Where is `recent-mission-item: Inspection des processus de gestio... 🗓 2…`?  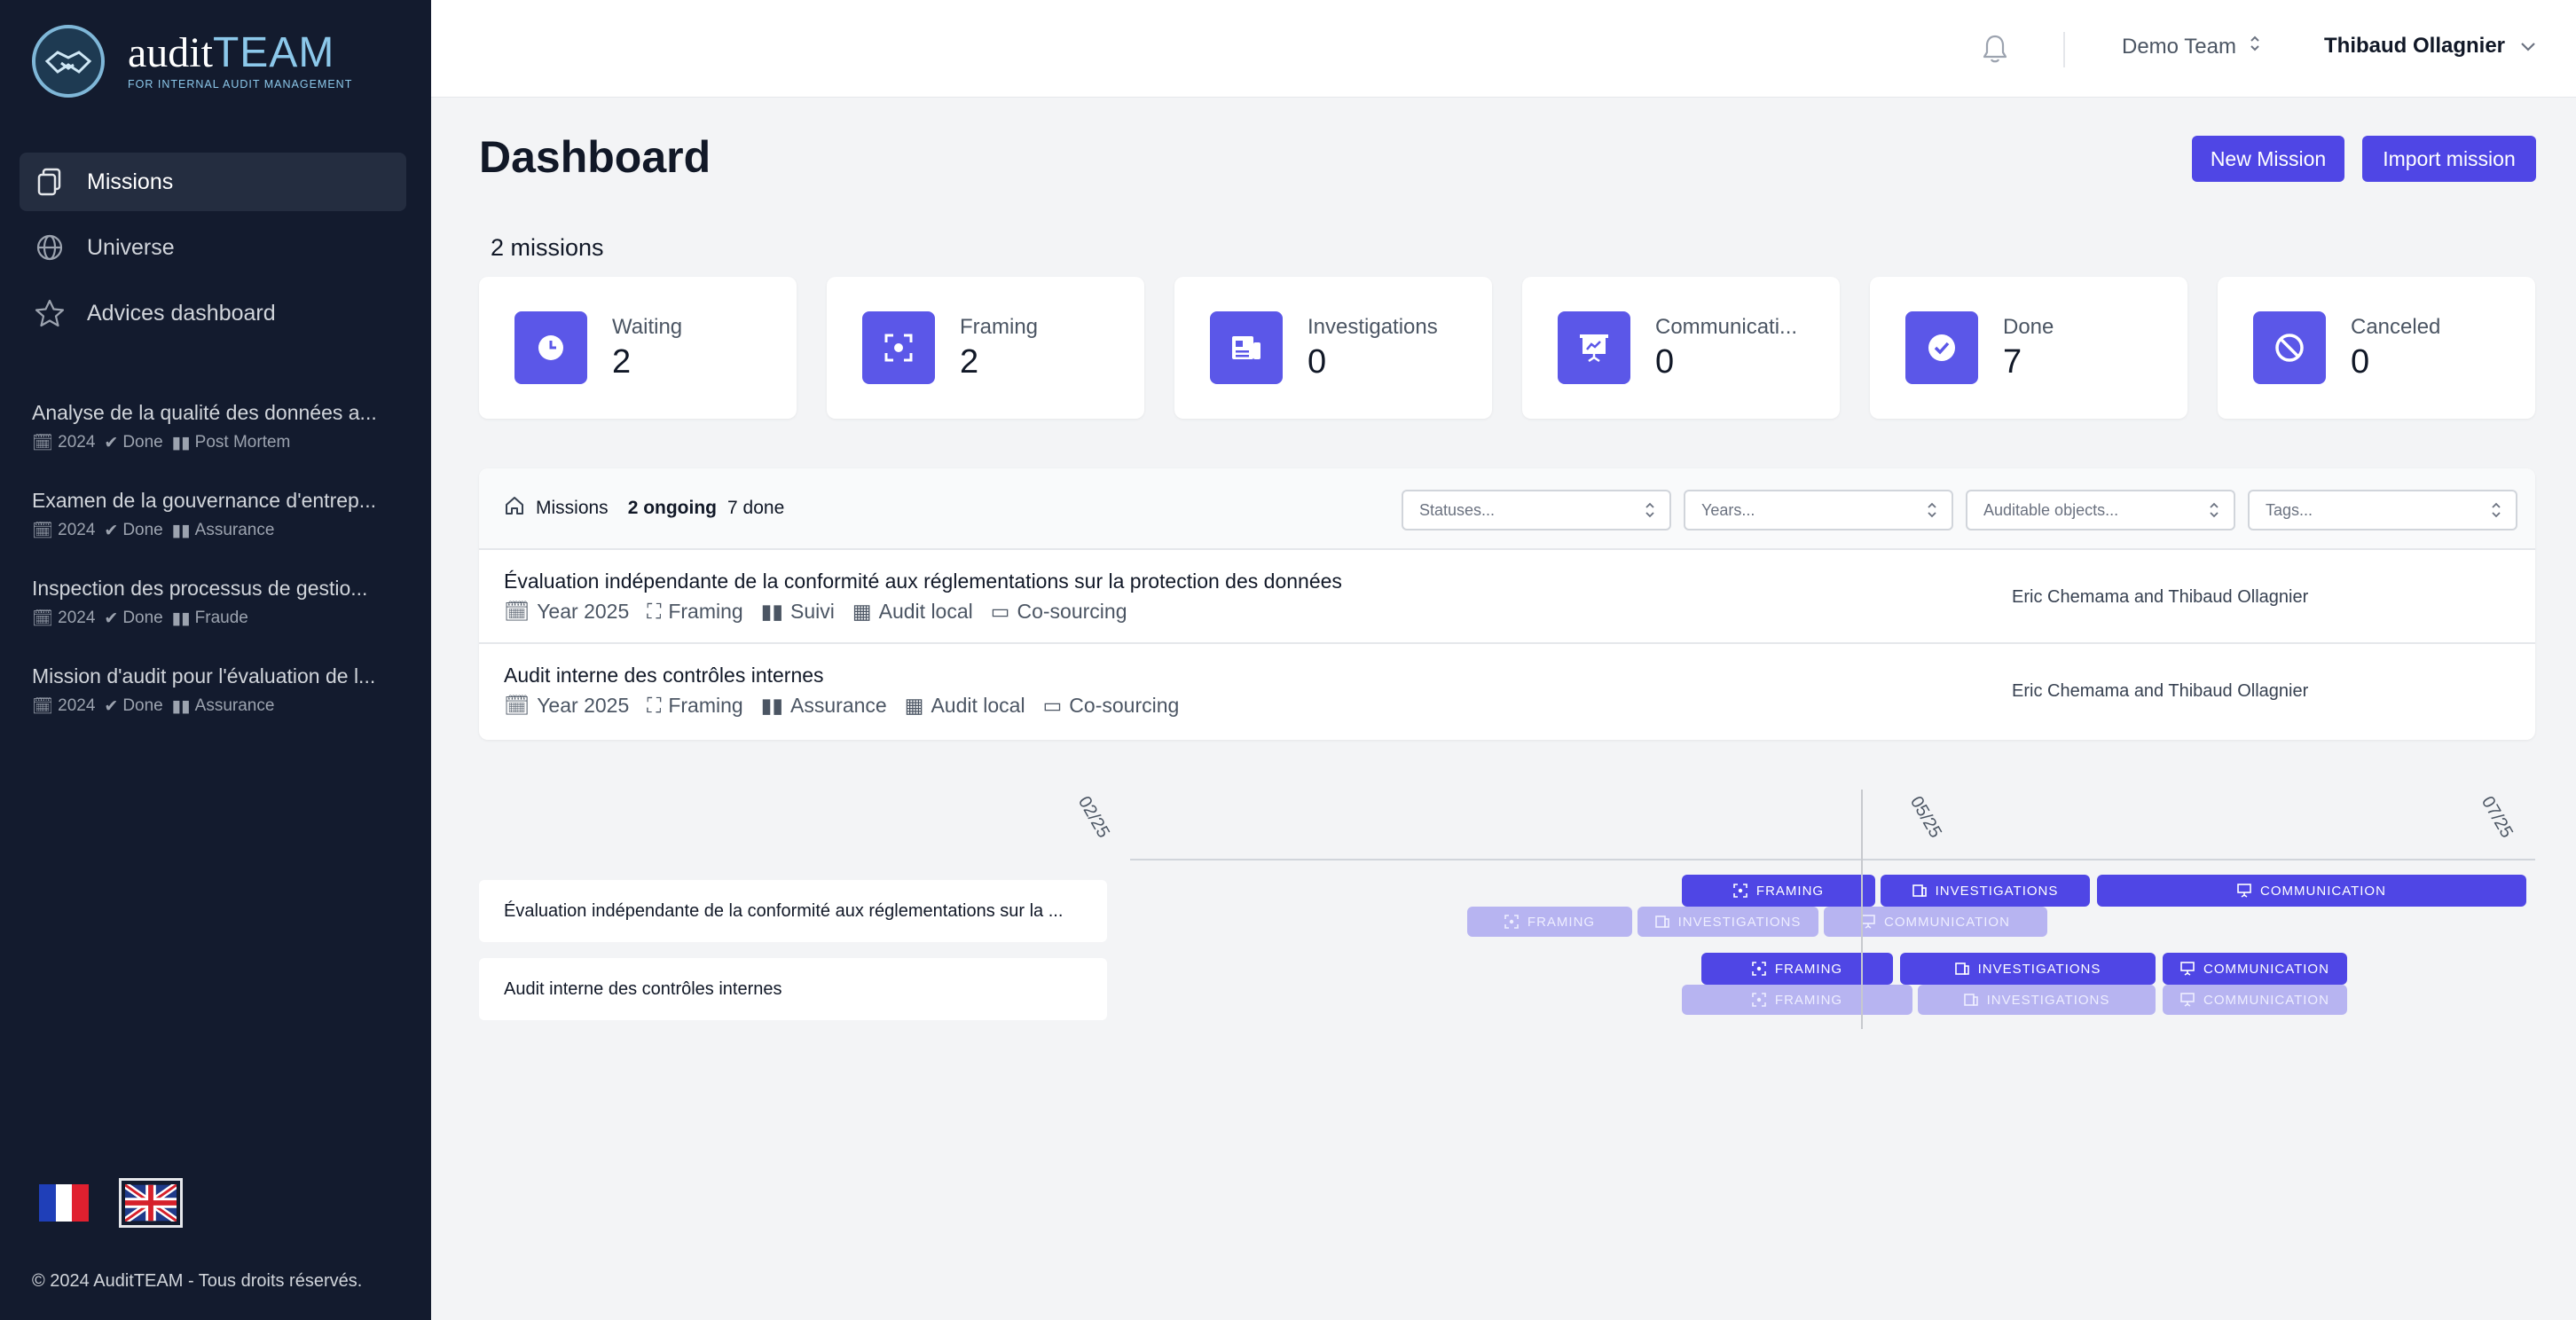
recent-mission-item: Inspection des processus de gestio... 🗓 2… is located at coordinates (218, 603).